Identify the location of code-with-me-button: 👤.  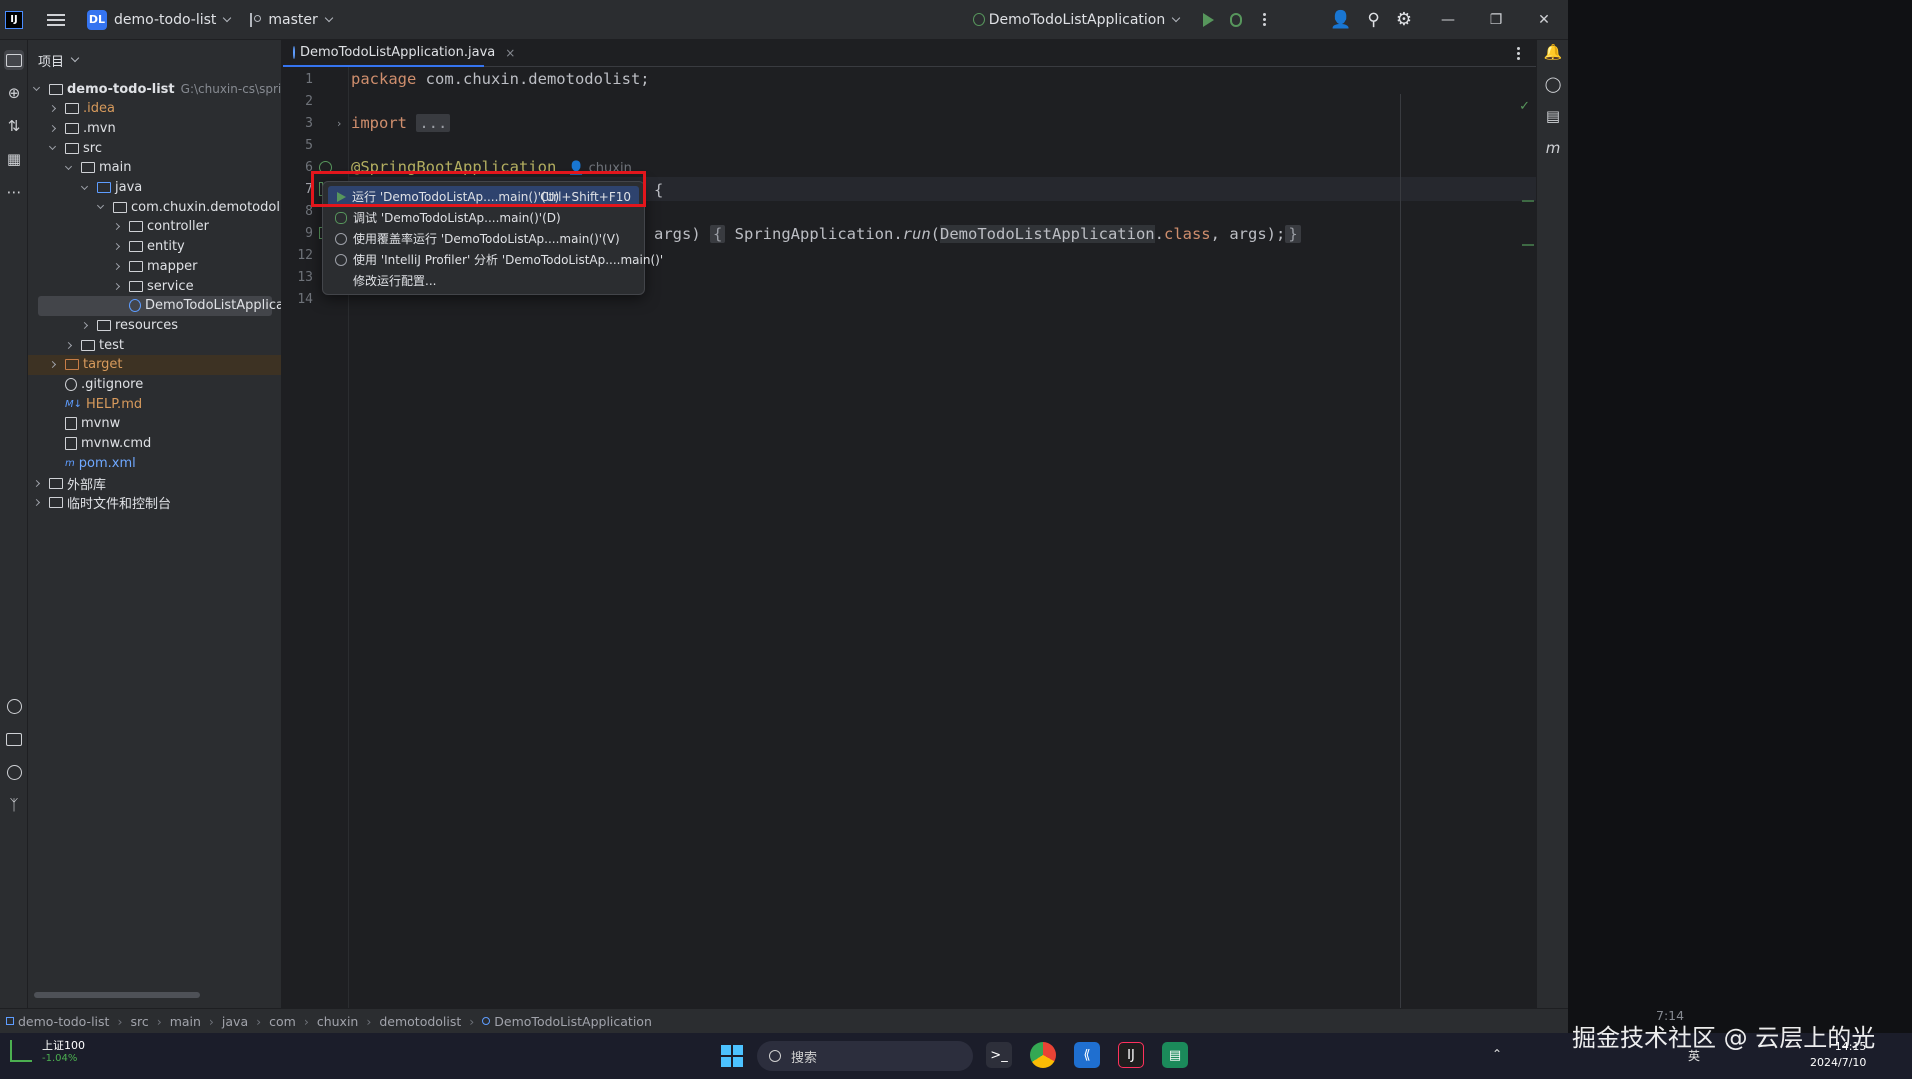
(1340, 20).